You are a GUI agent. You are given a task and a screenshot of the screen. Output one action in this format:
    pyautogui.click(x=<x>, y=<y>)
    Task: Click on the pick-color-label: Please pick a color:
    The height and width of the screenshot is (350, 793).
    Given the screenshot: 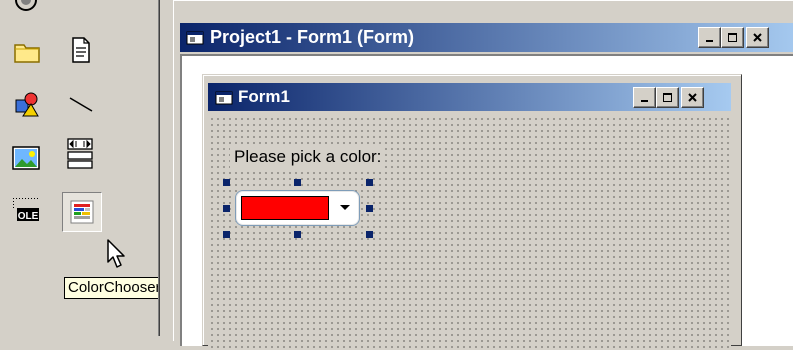 What is the action you would take?
    pyautogui.click(x=308, y=158)
    